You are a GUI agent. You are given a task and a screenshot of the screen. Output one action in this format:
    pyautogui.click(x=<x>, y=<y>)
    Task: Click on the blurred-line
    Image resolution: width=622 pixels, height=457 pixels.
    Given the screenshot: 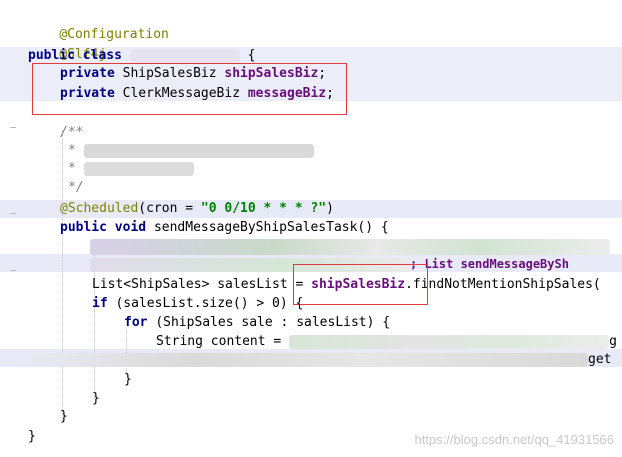 What is the action you would take?
    pyautogui.click(x=356, y=247)
    